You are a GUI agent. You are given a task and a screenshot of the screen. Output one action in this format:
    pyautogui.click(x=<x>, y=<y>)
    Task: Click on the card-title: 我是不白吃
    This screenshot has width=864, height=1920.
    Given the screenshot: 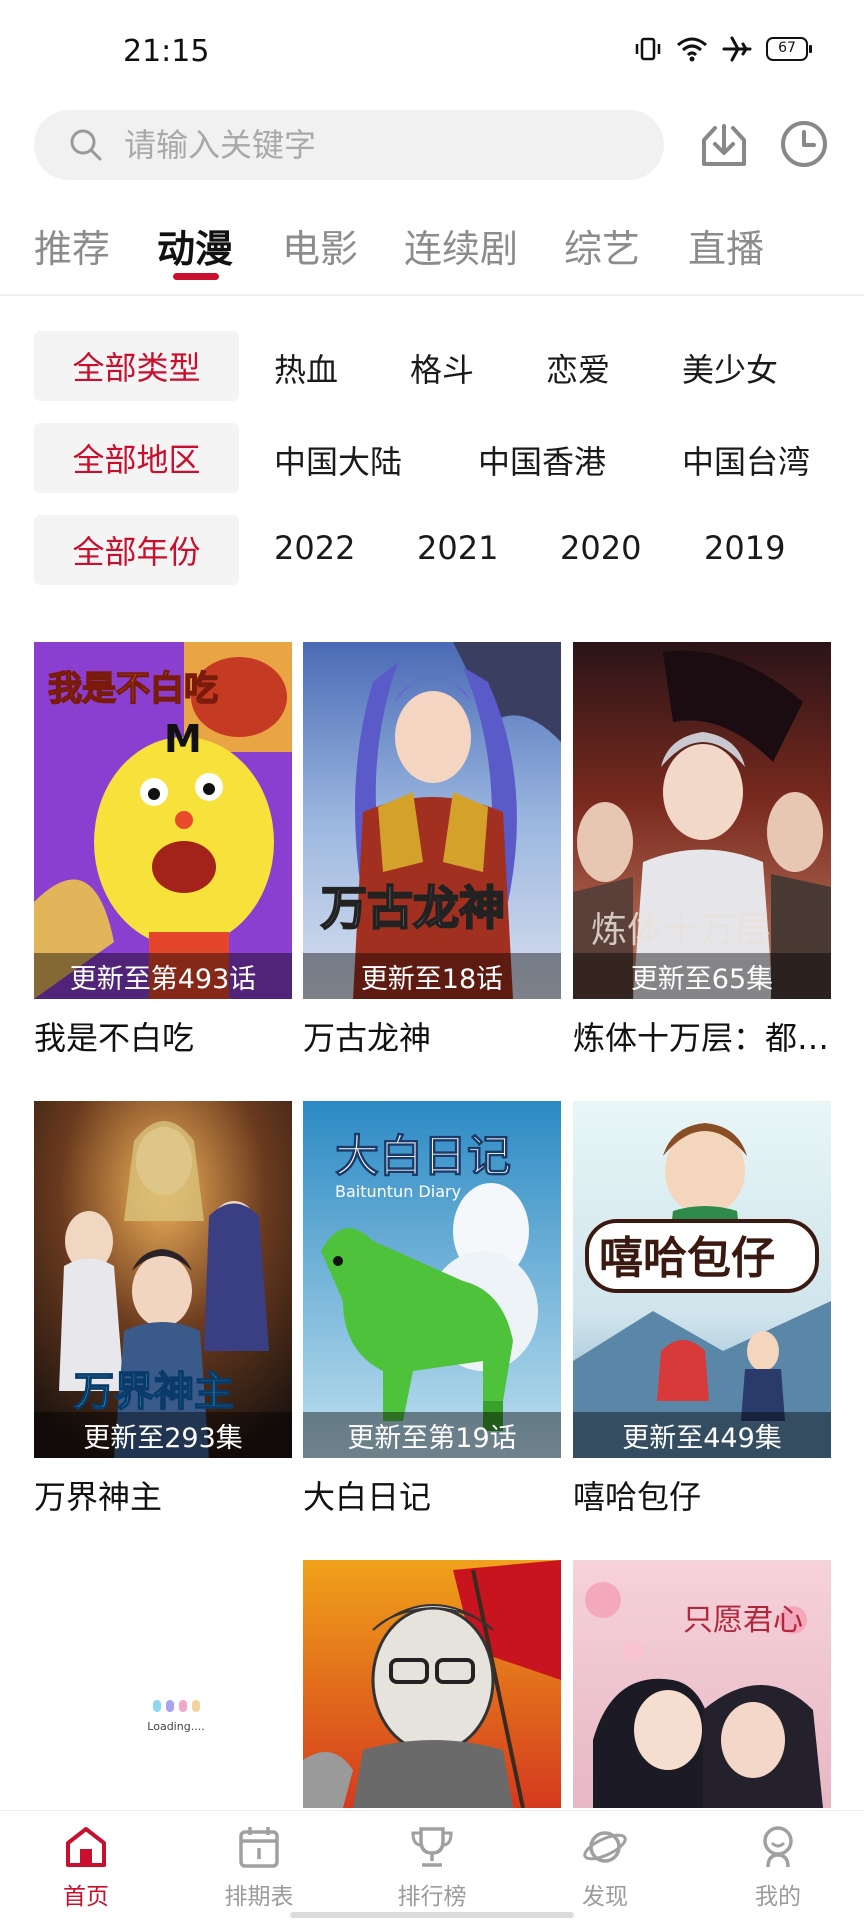 What is the action you would take?
    pyautogui.click(x=114, y=1038)
    